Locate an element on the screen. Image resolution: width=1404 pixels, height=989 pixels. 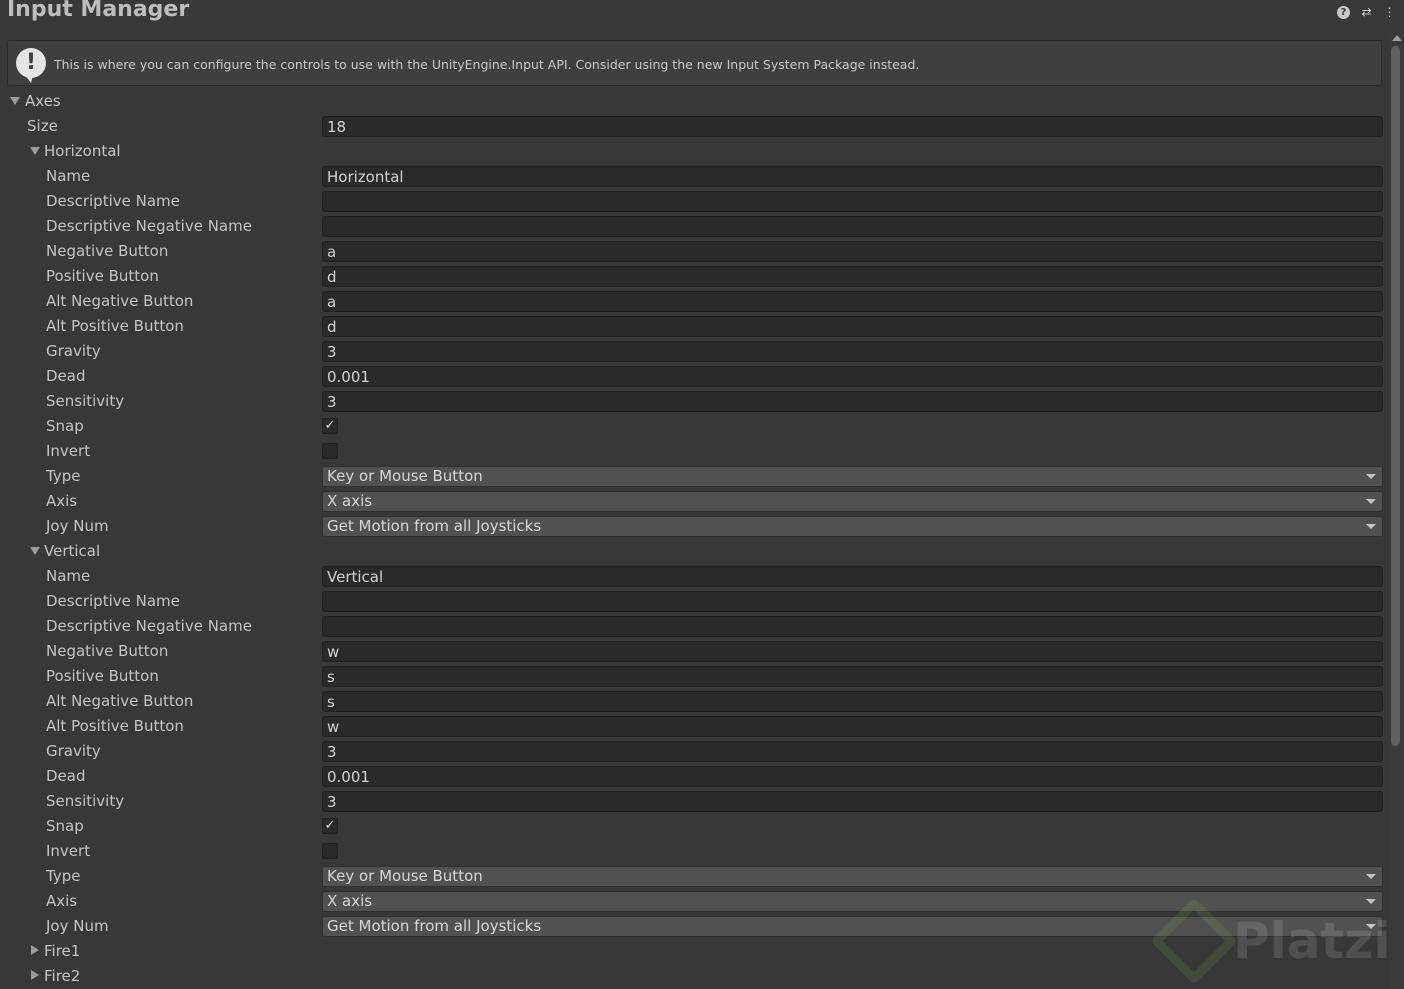
positive-button-label: Positive Button is located at coordinates (102, 676).